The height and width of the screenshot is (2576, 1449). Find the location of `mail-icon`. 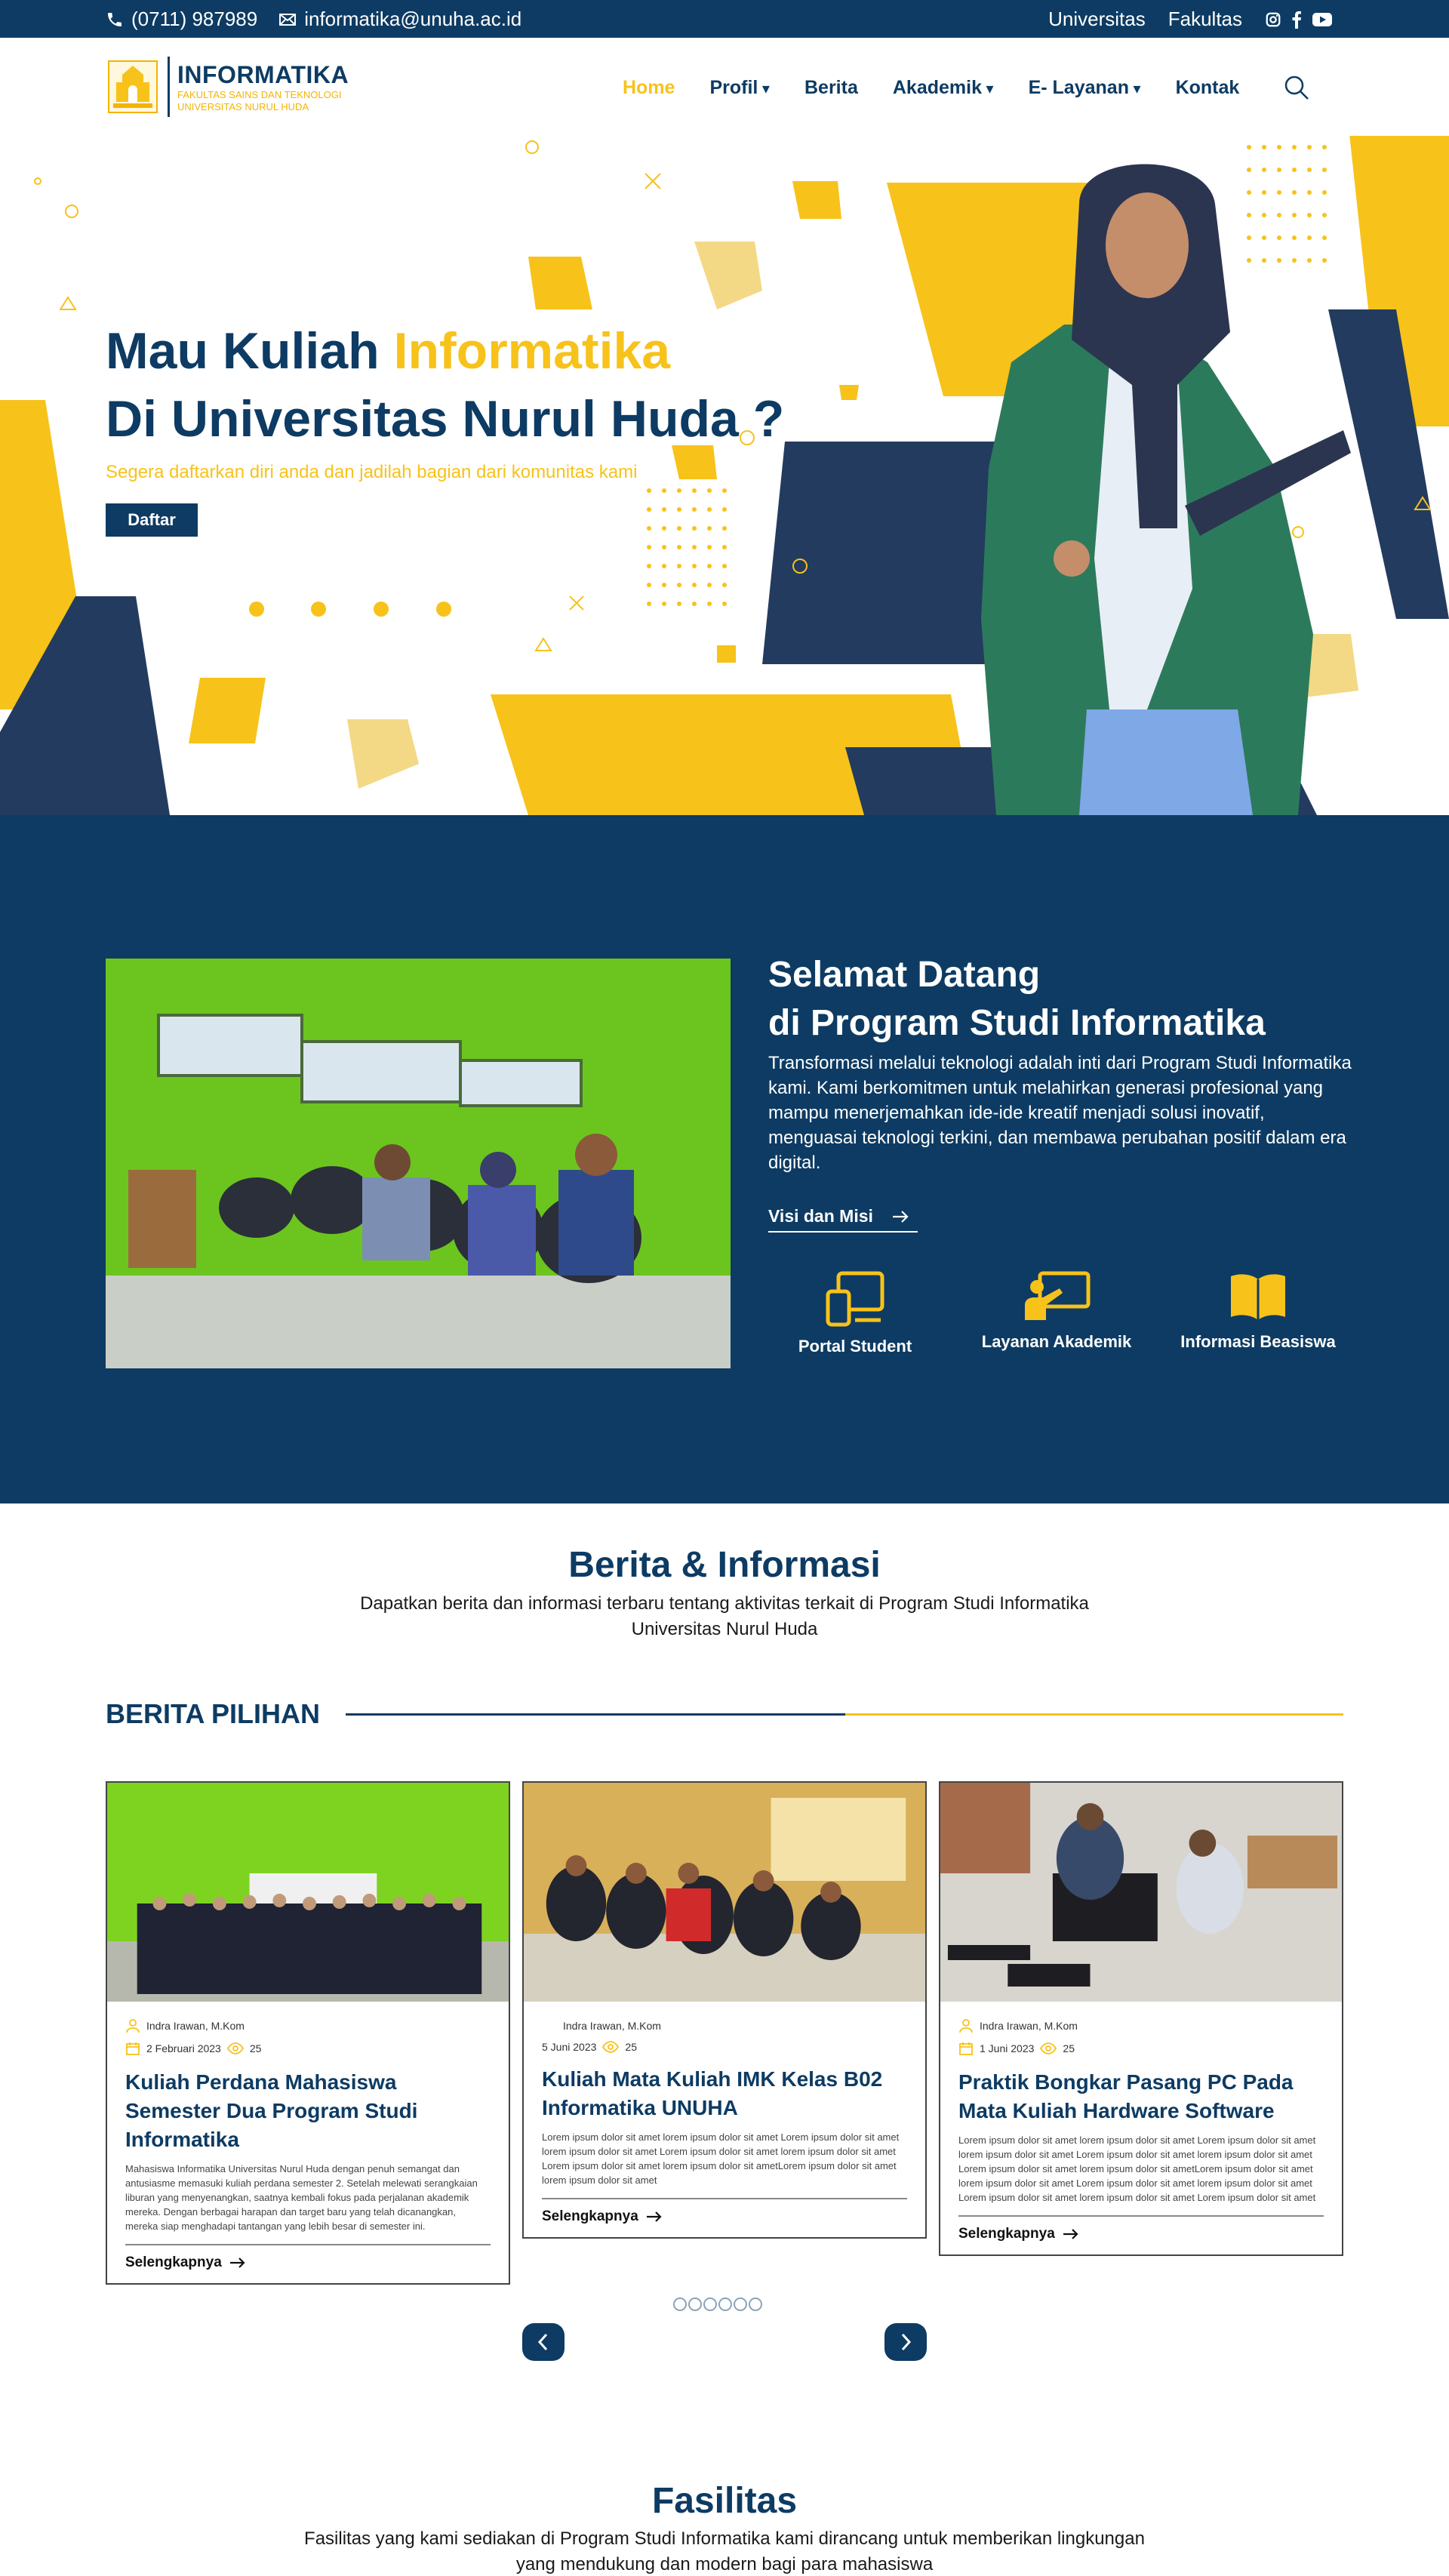

mail-icon is located at coordinates (288, 19).